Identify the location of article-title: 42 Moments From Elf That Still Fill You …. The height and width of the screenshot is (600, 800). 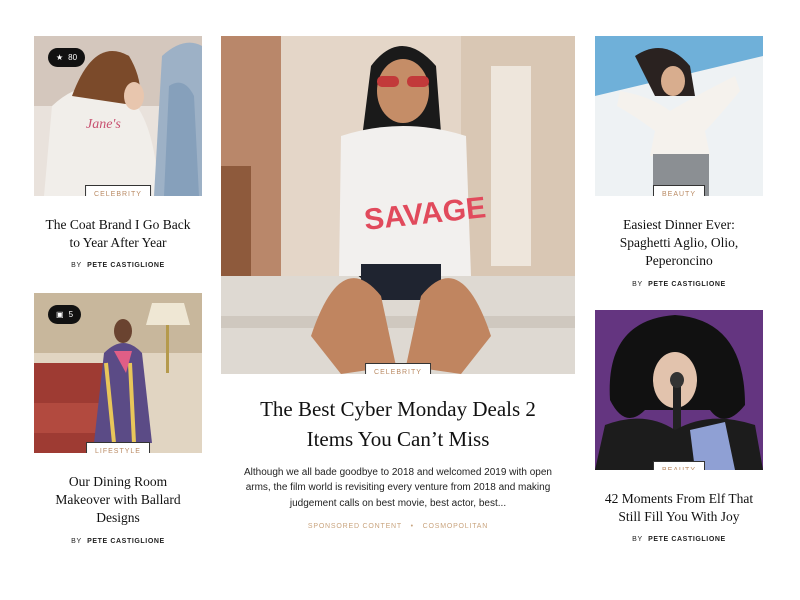
(679, 508).